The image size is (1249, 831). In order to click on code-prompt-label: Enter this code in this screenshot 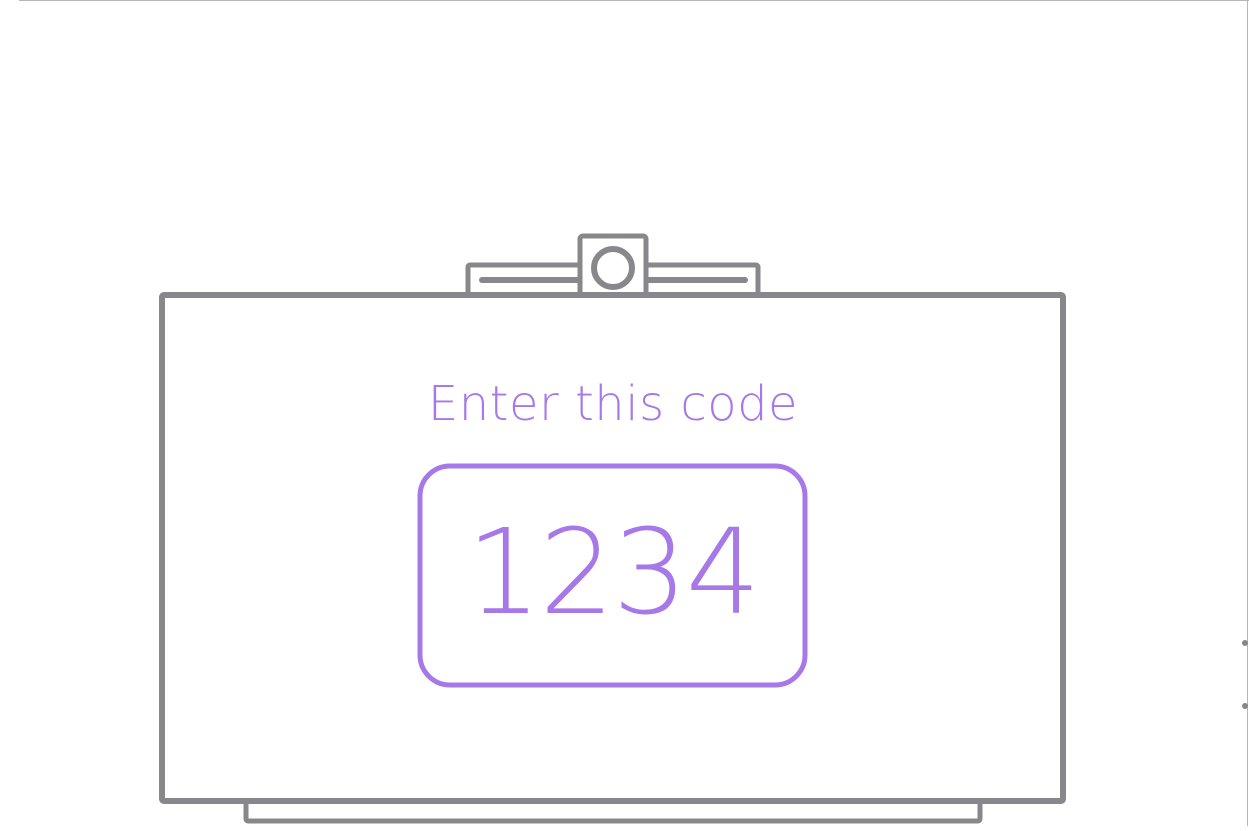, I will do `click(613, 404)`.